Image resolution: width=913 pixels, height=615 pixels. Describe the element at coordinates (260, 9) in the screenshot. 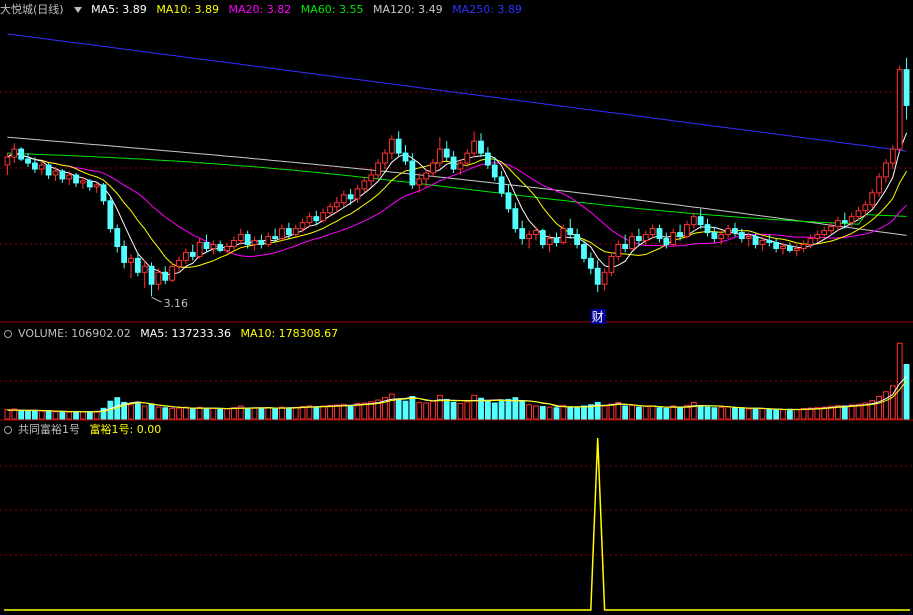

I see `ma20-label: MA20: 3.82` at that location.